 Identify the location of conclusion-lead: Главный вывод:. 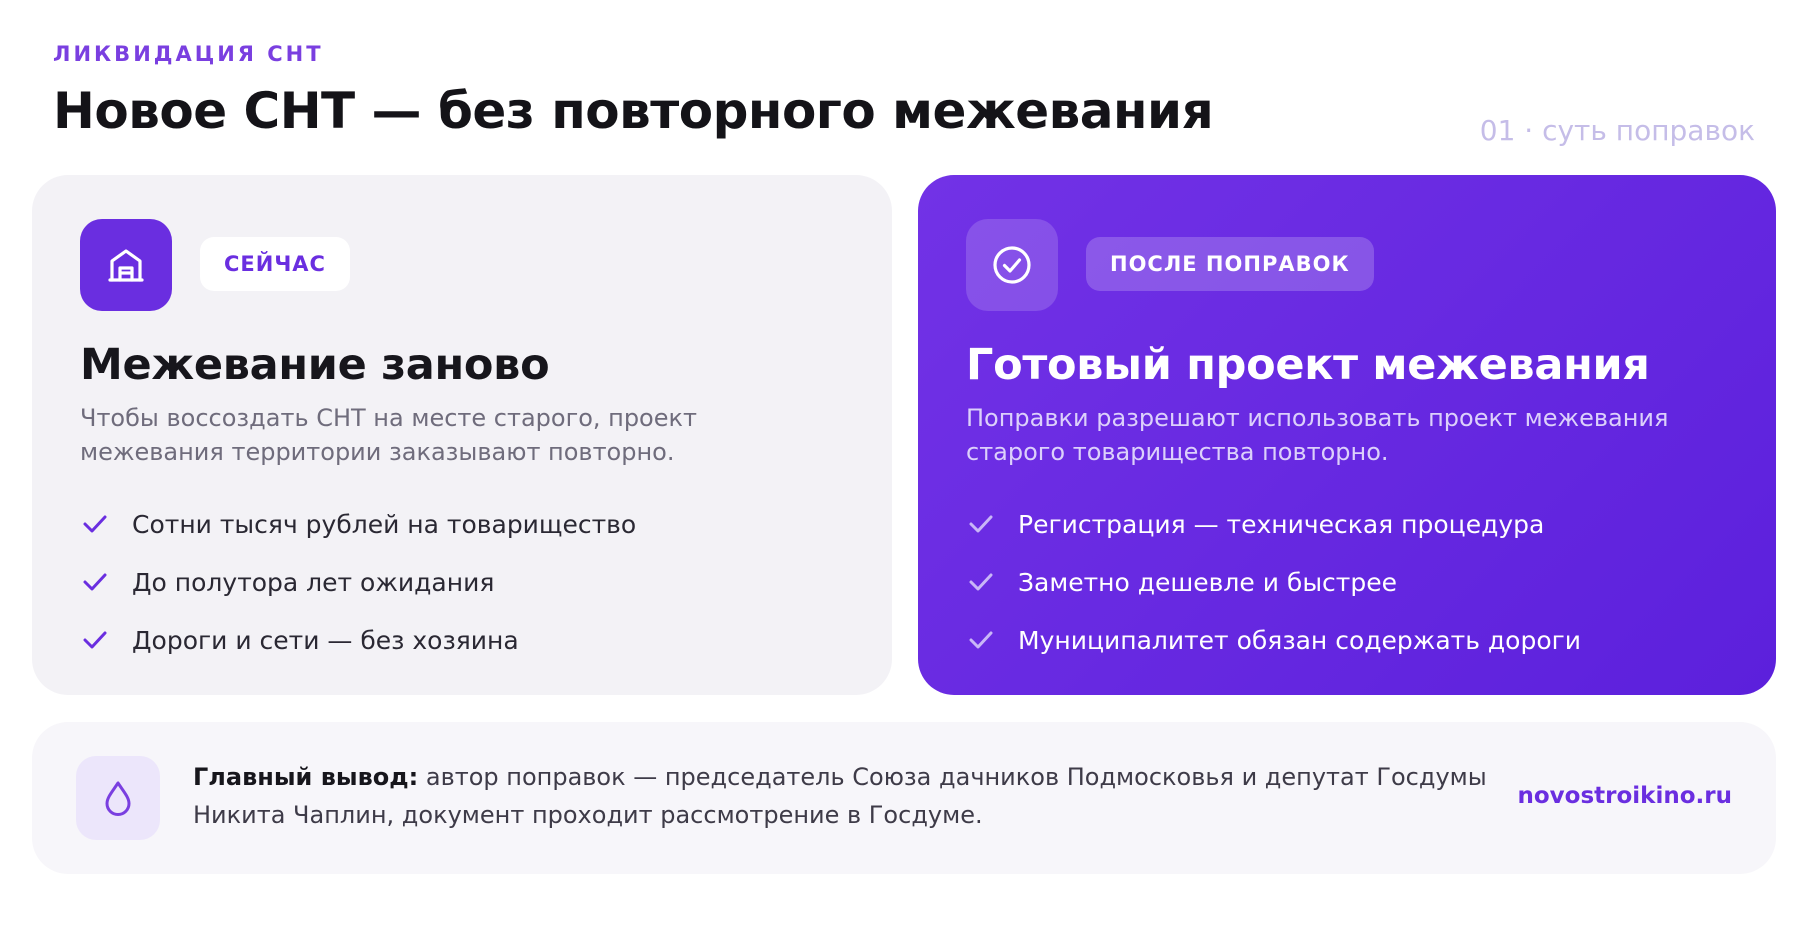
(306, 777).